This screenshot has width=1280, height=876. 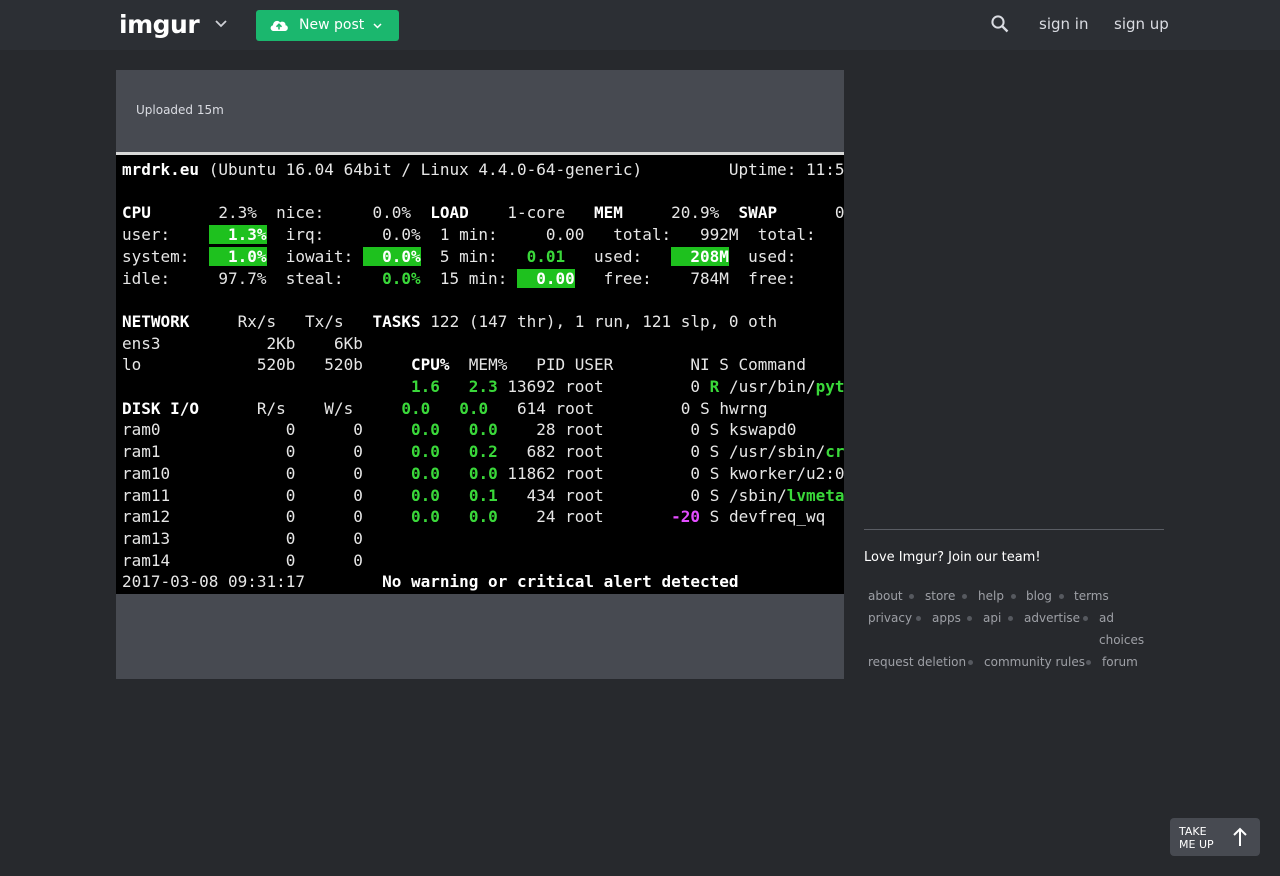 What do you see at coordinates (946, 618) in the screenshot?
I see `footer-link-apps: apps` at bounding box center [946, 618].